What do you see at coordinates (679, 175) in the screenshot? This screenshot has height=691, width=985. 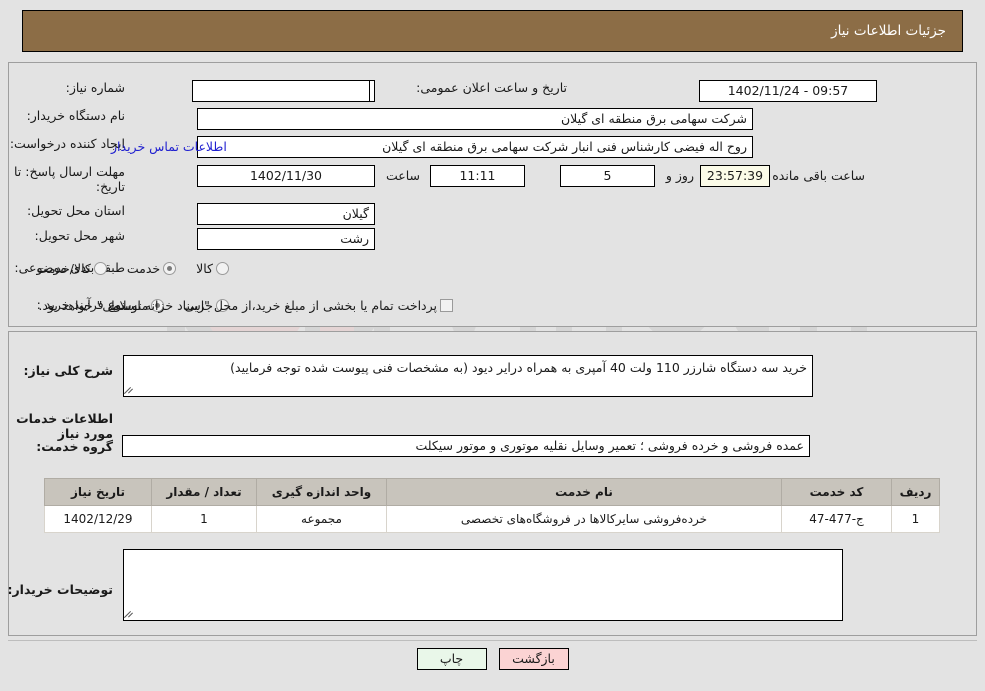 I see `remaining-days-label: روز و` at bounding box center [679, 175].